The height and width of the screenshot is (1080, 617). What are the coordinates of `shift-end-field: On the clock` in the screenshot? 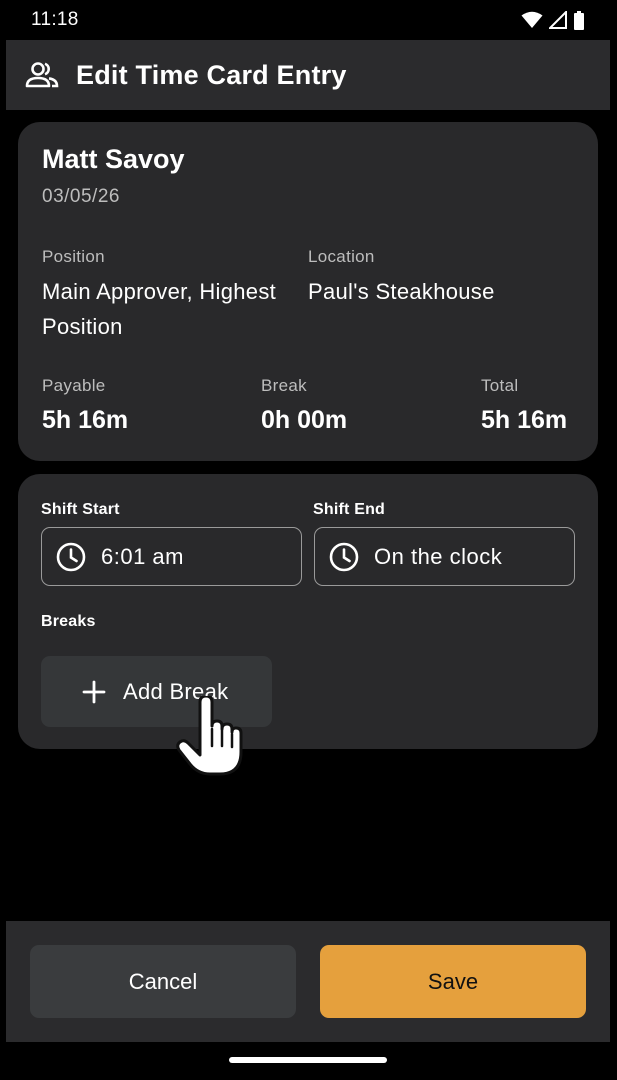 It's located at (444, 556).